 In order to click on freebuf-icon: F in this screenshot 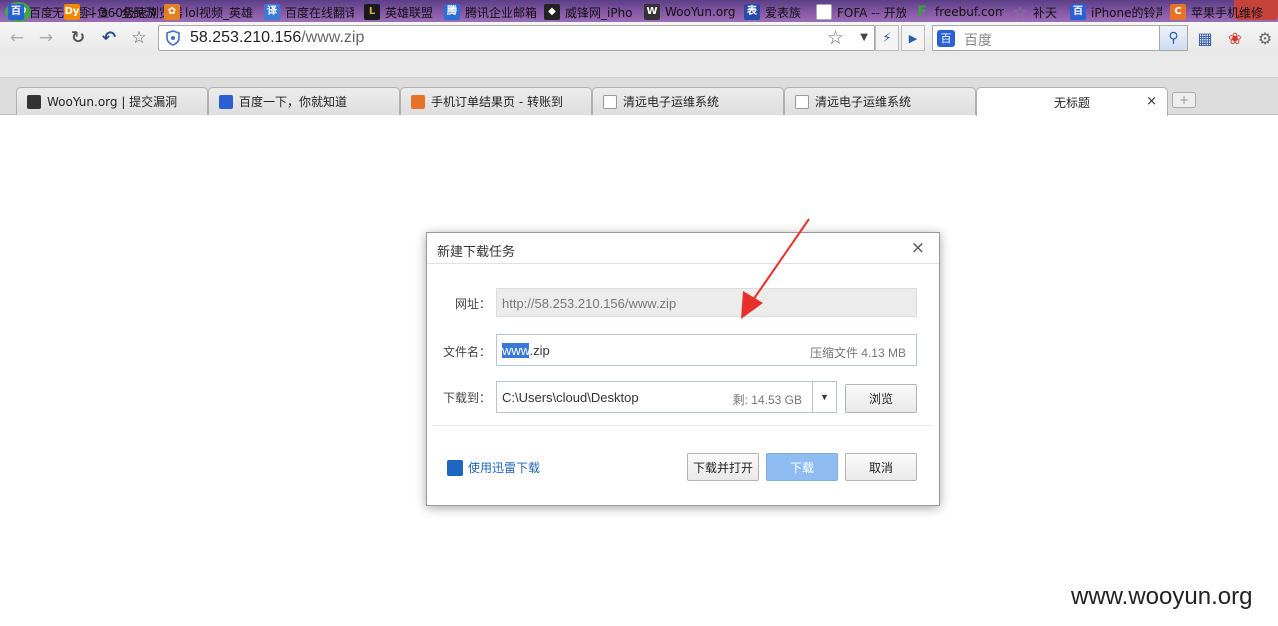, I will do `click(922, 12)`.